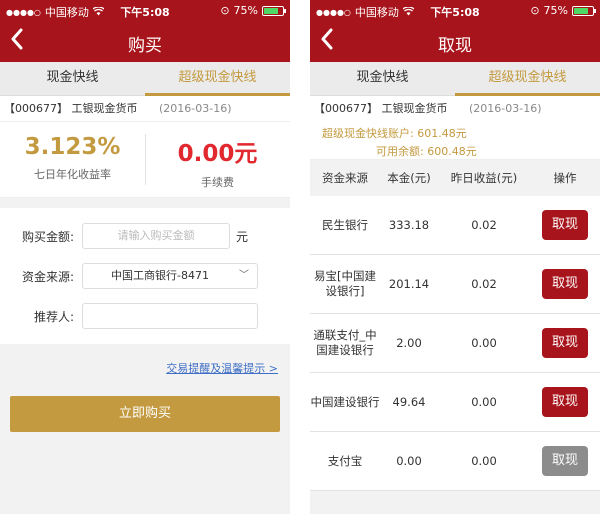 This screenshot has width=600, height=514. I want to click on table-row: 支付宝 0.00 0.00 取现, so click(455, 461).